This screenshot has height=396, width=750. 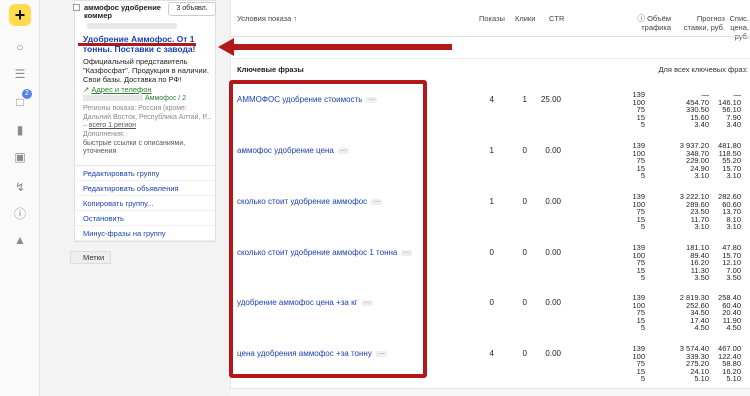 I want to click on minus-phrases-link: Минус-фразы на группу, so click(x=145, y=233).